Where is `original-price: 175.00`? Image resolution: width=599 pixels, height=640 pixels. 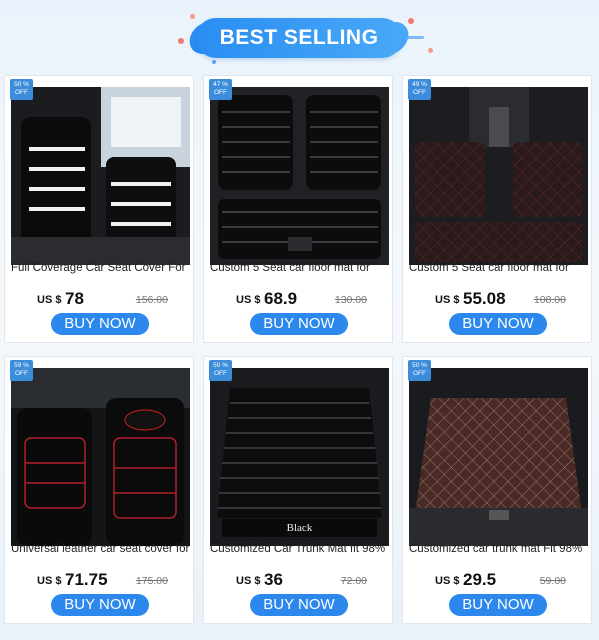
original-price: 175.00 is located at coordinates (151, 581).